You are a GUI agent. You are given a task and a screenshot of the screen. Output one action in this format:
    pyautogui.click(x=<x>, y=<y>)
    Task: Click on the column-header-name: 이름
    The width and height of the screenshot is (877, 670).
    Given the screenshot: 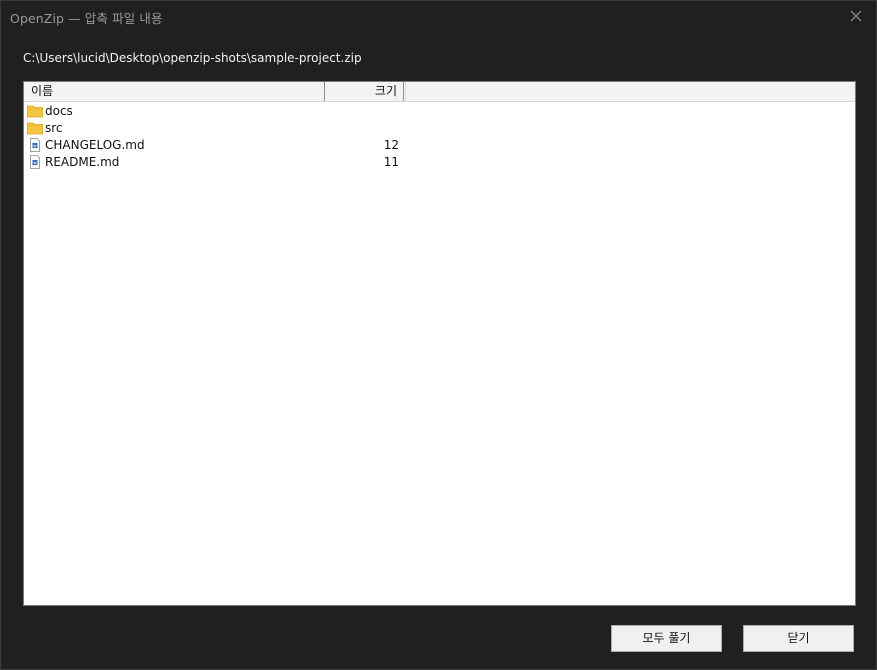 What is the action you would take?
    pyautogui.click(x=174, y=91)
    